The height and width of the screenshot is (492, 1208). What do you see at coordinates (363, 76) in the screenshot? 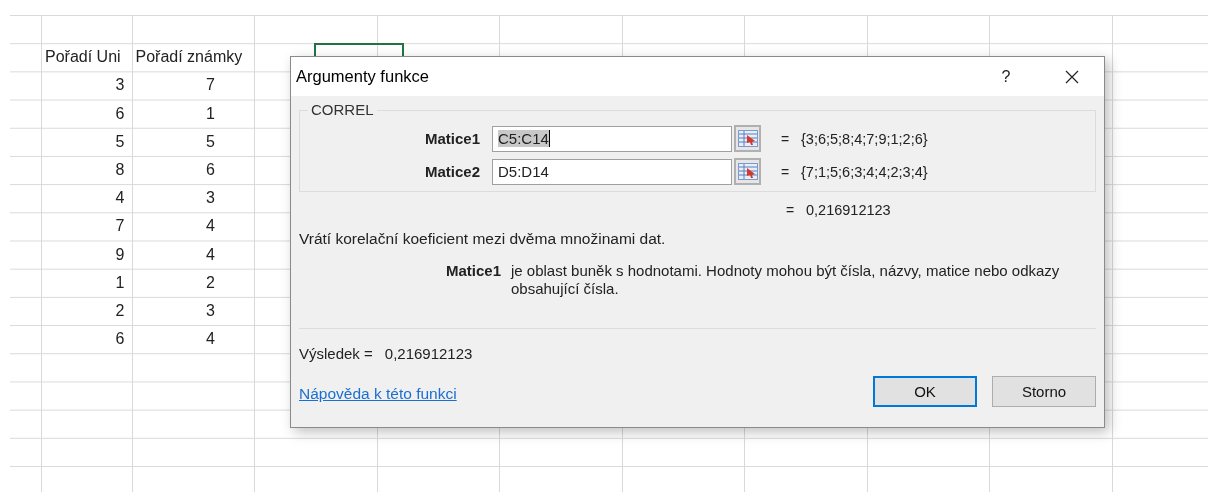
I see `window-title: Argumenty funkce` at bounding box center [363, 76].